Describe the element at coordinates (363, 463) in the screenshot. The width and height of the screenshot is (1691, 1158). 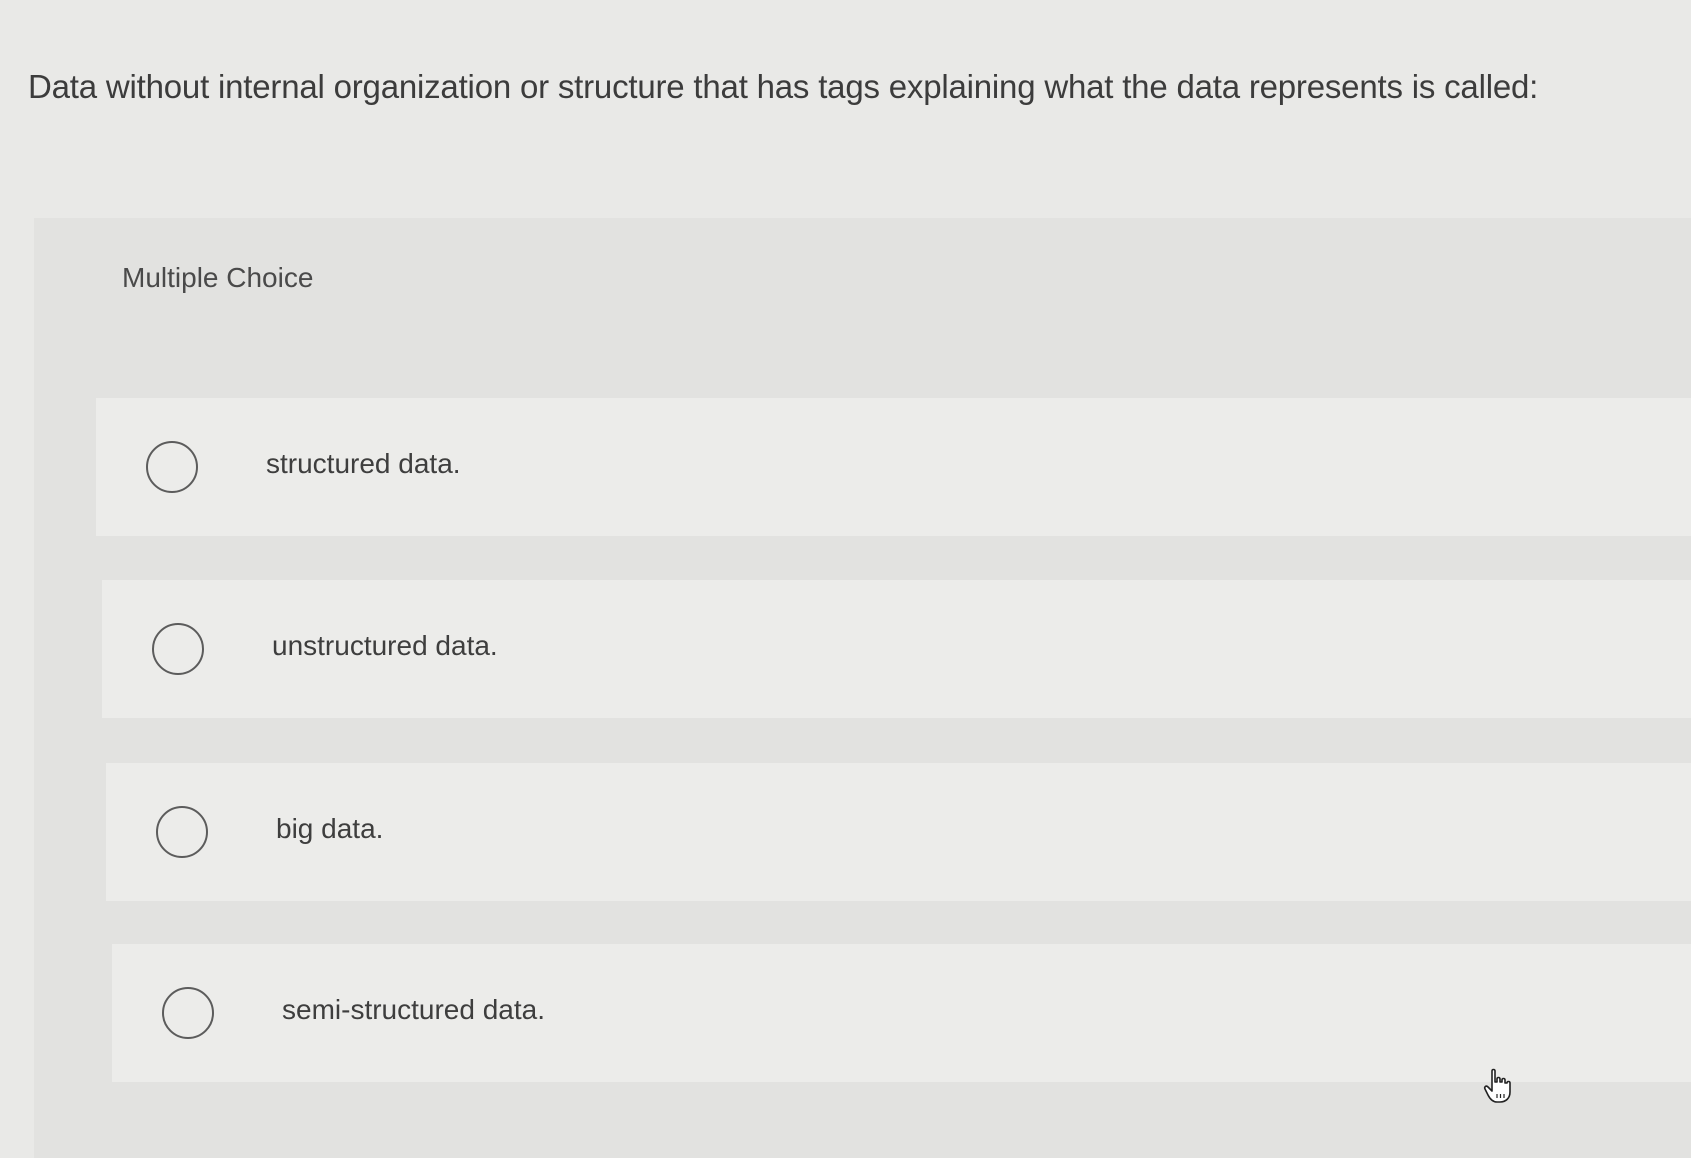
I see `option-label: structured data.` at that location.